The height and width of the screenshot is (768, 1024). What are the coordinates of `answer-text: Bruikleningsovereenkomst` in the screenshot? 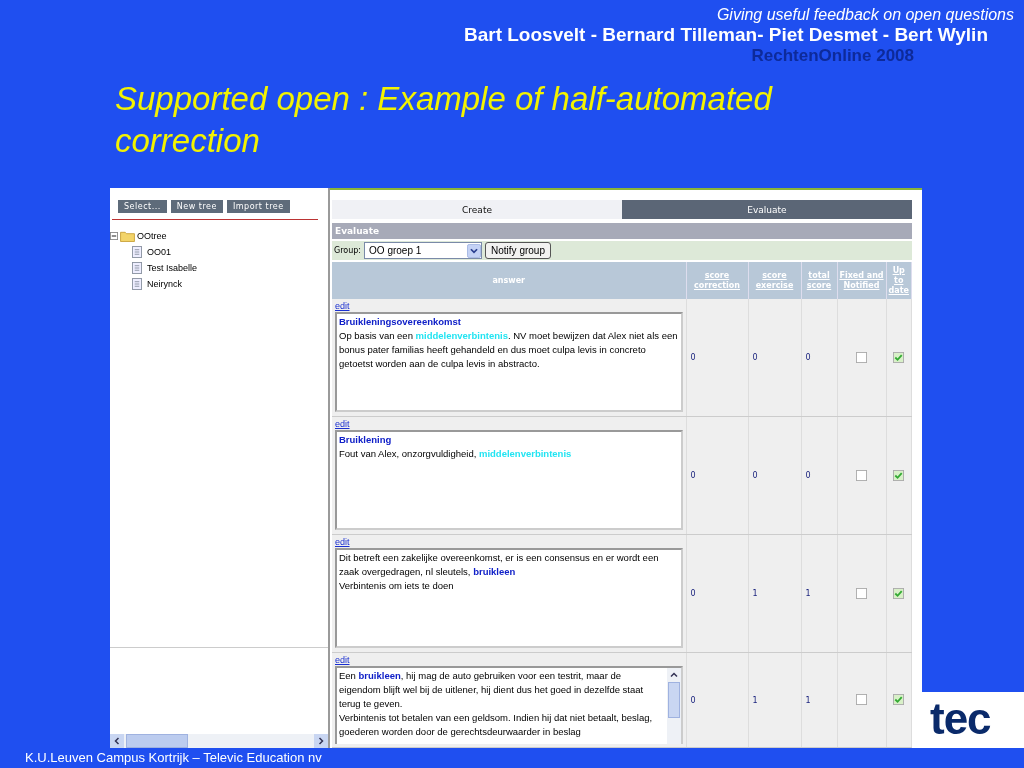 It's located at (400, 322).